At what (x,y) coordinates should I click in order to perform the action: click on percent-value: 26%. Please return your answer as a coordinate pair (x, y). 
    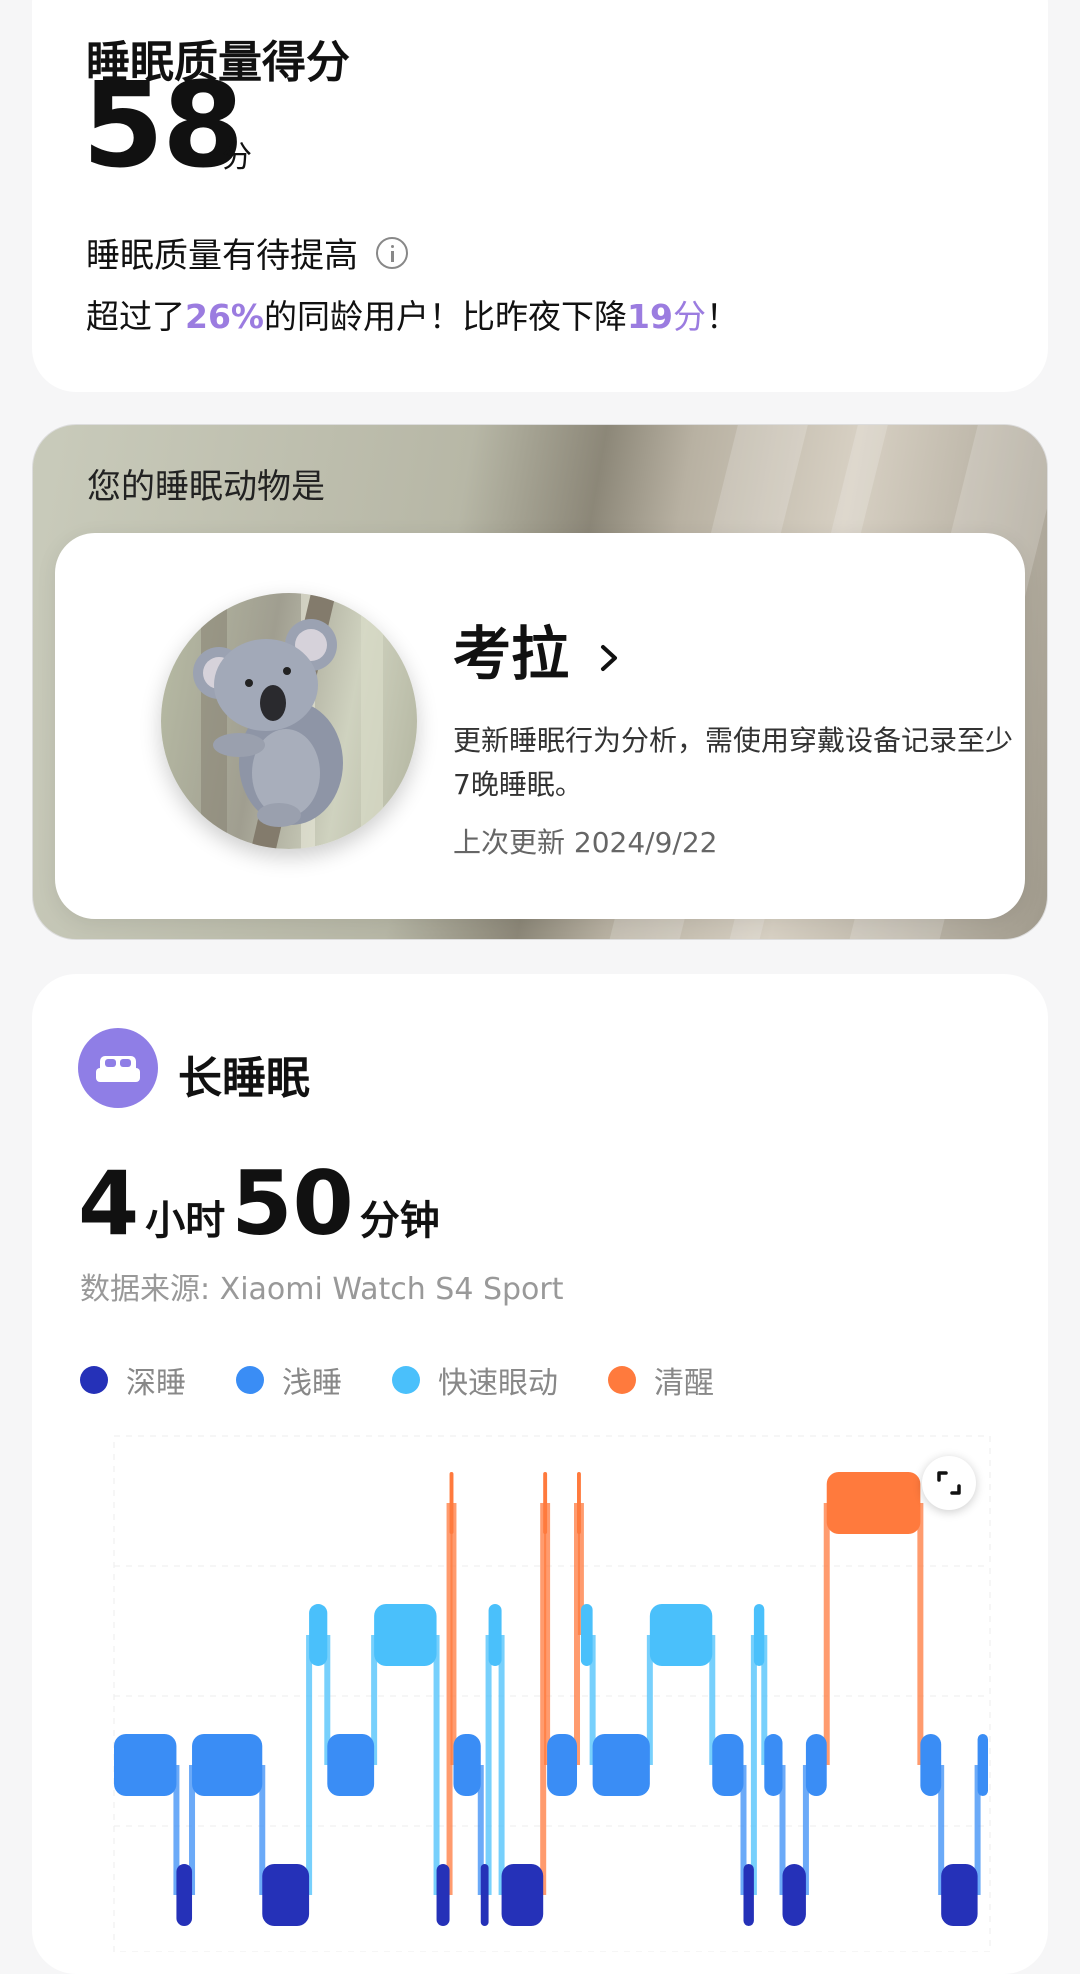
    Looking at the image, I should click on (224, 316).